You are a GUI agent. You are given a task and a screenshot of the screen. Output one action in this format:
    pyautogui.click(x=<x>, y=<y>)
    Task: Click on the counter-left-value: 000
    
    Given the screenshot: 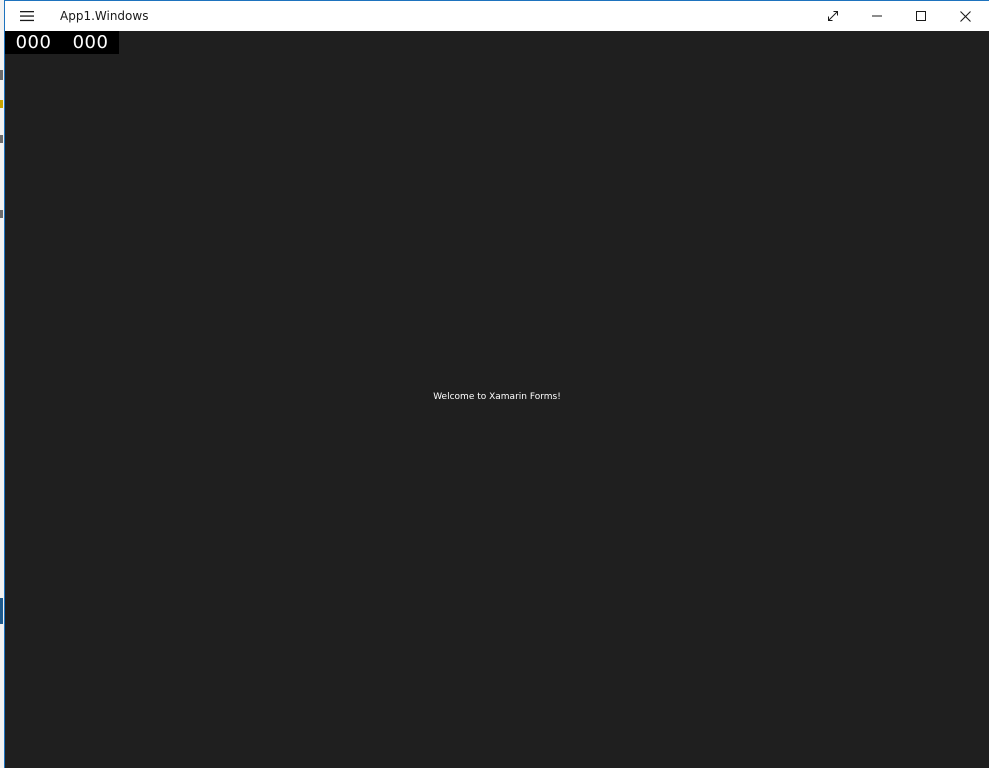 What is the action you would take?
    pyautogui.click(x=33, y=42)
    